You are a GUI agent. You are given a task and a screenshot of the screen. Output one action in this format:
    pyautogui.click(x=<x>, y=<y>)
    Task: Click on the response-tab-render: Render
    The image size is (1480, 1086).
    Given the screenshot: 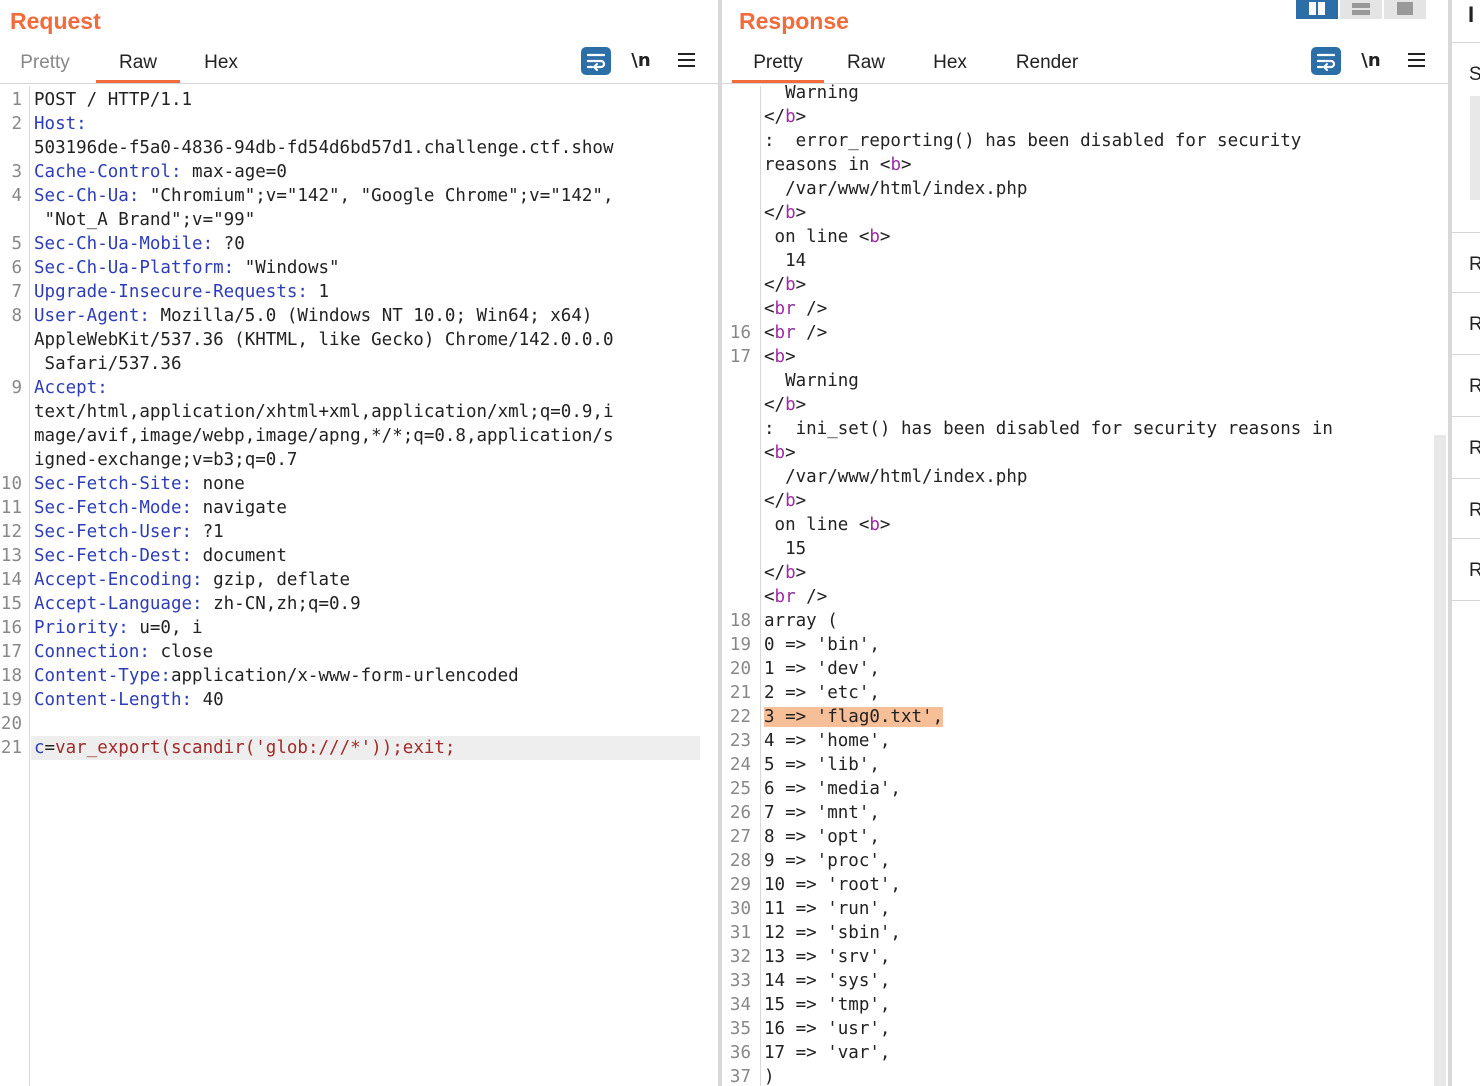 What is the action you would take?
    pyautogui.click(x=1047, y=64)
    